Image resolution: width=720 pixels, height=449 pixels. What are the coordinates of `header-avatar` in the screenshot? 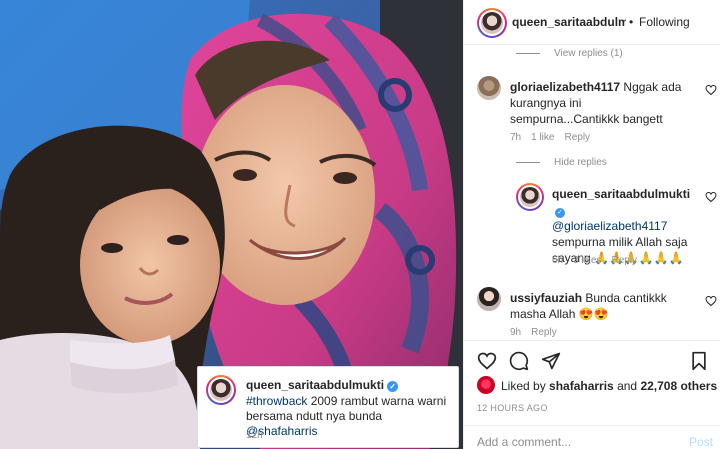 It's located at (492, 23).